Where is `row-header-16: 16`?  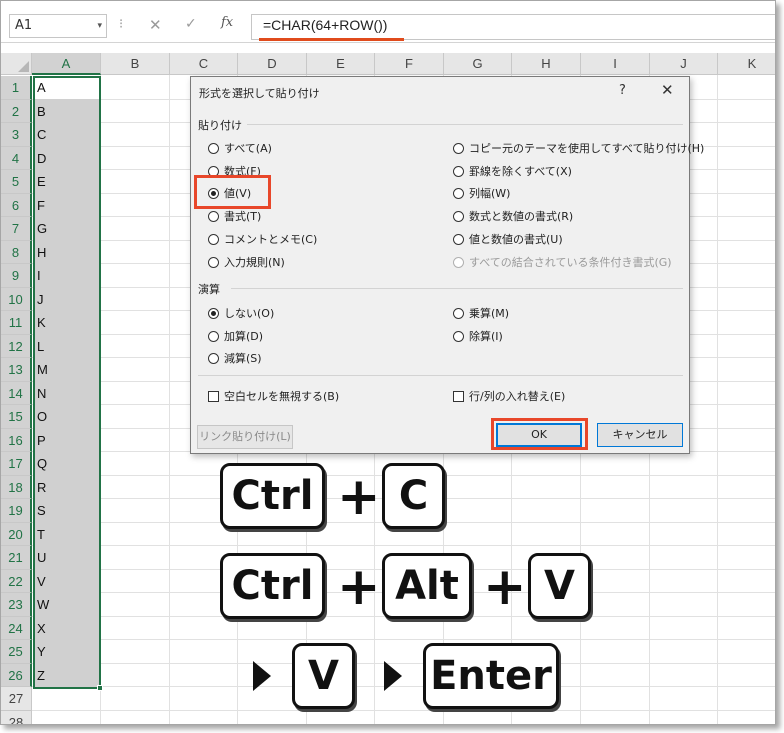
row-header-16: 16 is located at coordinates (16, 440).